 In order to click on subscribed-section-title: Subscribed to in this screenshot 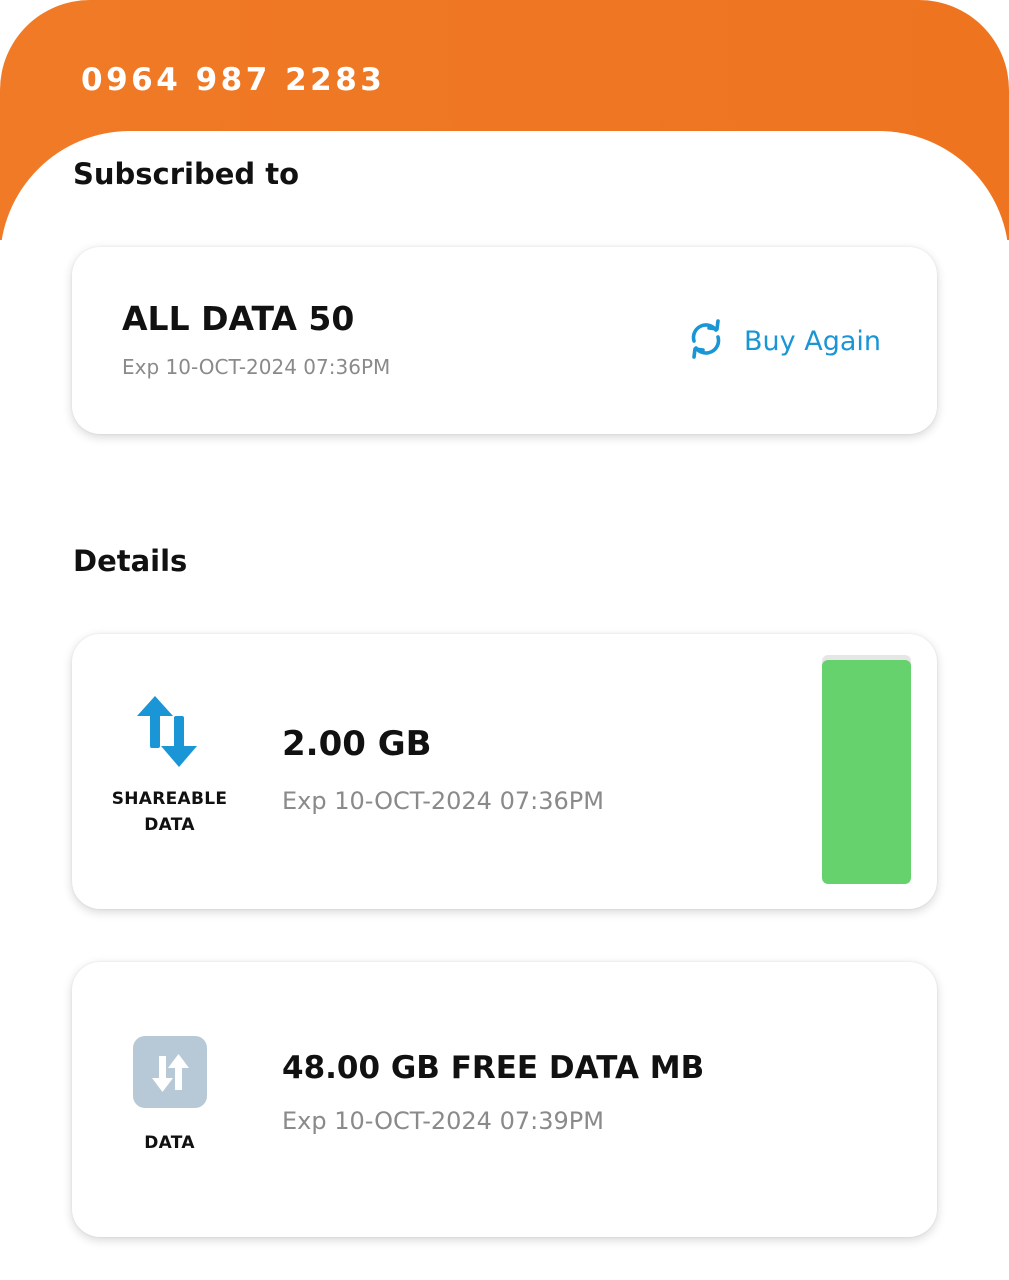, I will do `click(186, 174)`.